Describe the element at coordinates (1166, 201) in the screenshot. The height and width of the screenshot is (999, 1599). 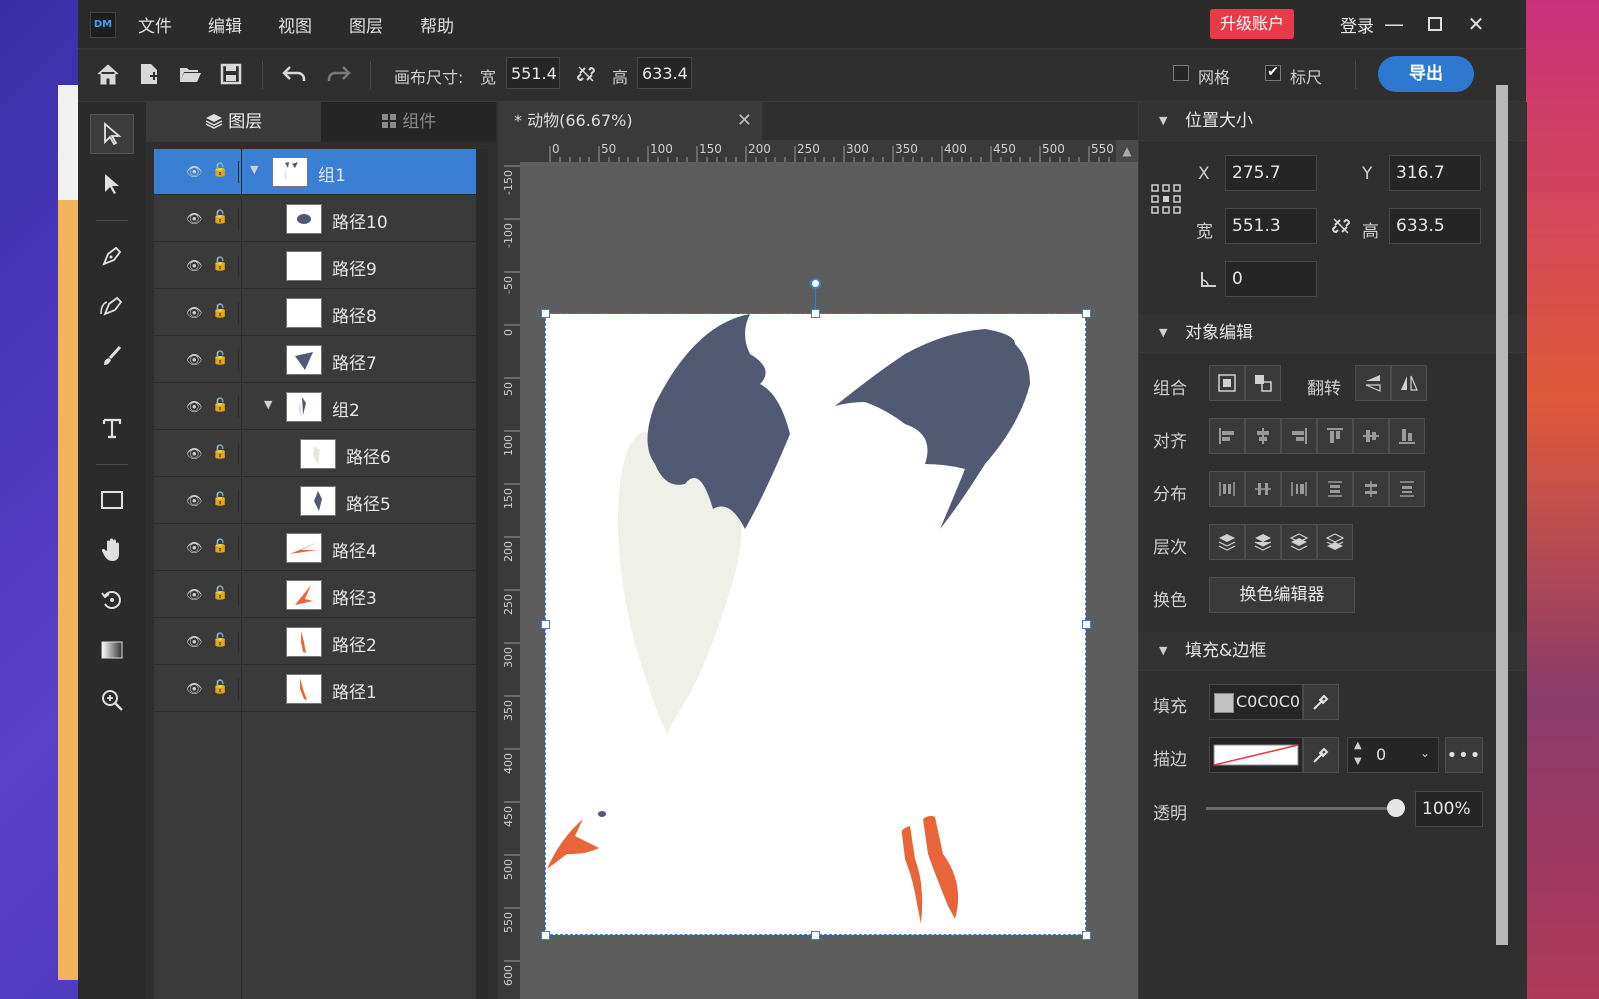
I see `reference-point-icon` at that location.